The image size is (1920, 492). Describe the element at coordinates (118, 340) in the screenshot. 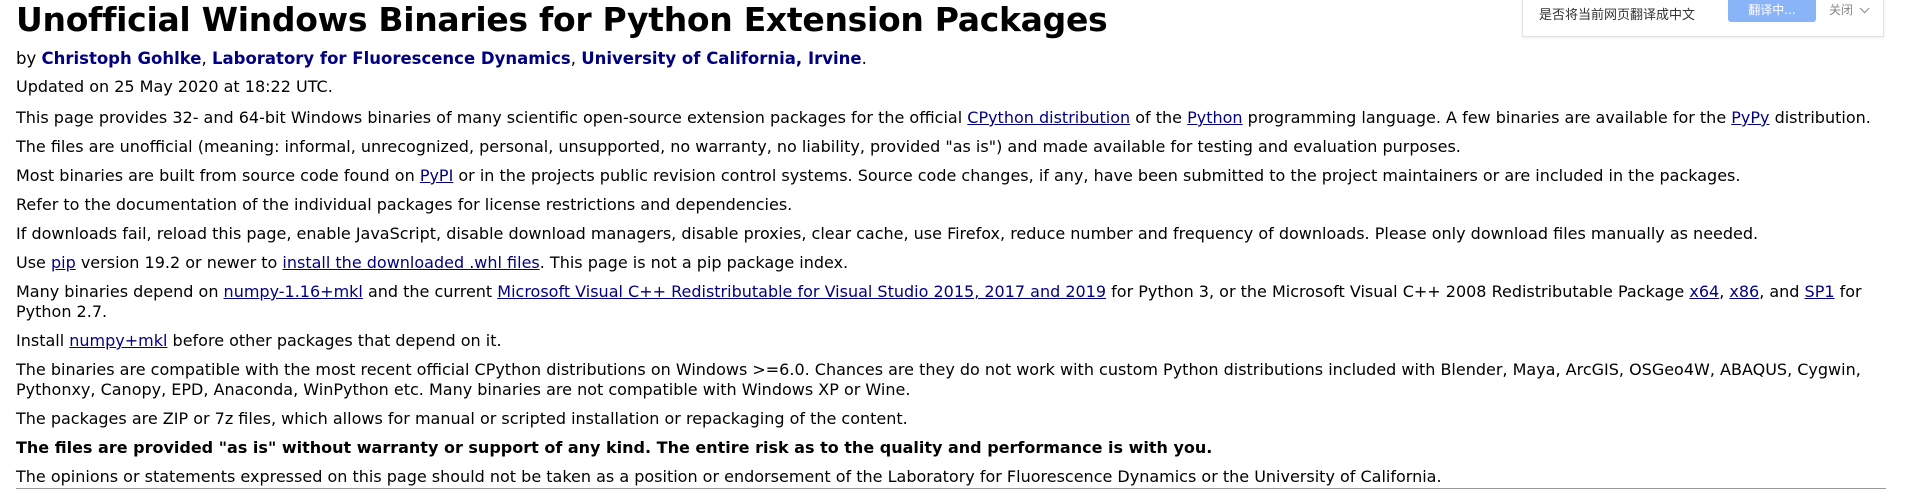

I see `numpy-mkl-link: numpy+mkl` at that location.